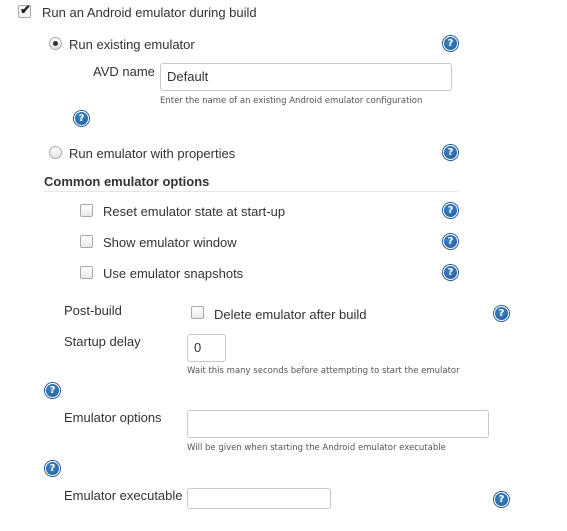  Describe the element at coordinates (306, 77) in the screenshot. I see `avd-name-input: Default` at that location.